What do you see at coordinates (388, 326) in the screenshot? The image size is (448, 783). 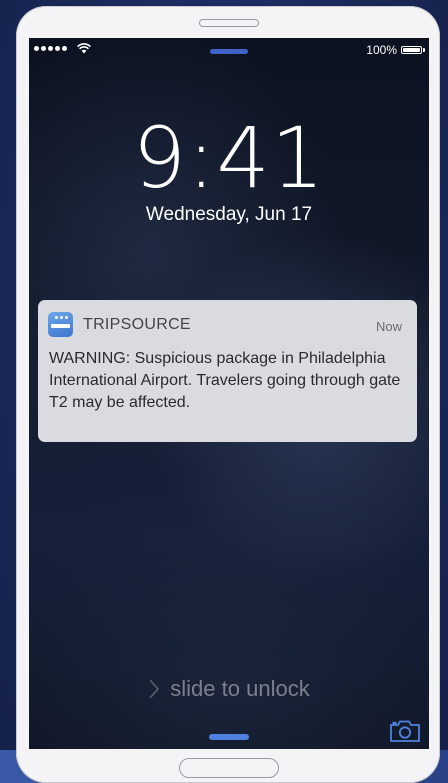 I see `notification-timestamp: Now` at bounding box center [388, 326].